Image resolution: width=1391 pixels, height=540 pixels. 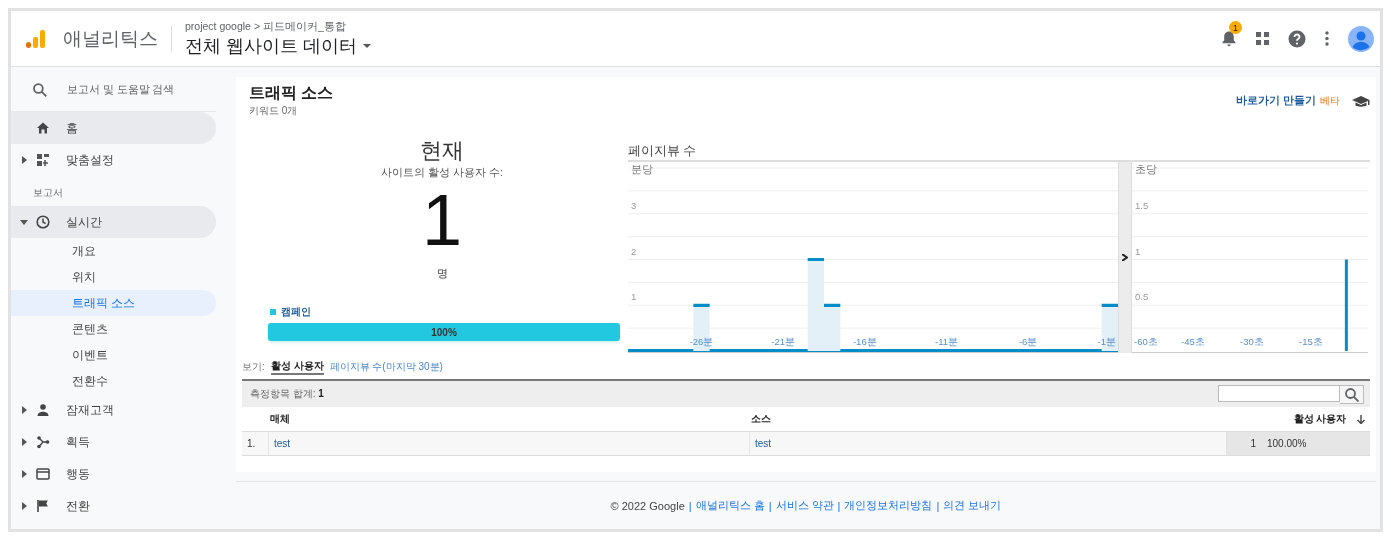 What do you see at coordinates (1193, 341) in the screenshot?
I see `axis-label: -45초` at bounding box center [1193, 341].